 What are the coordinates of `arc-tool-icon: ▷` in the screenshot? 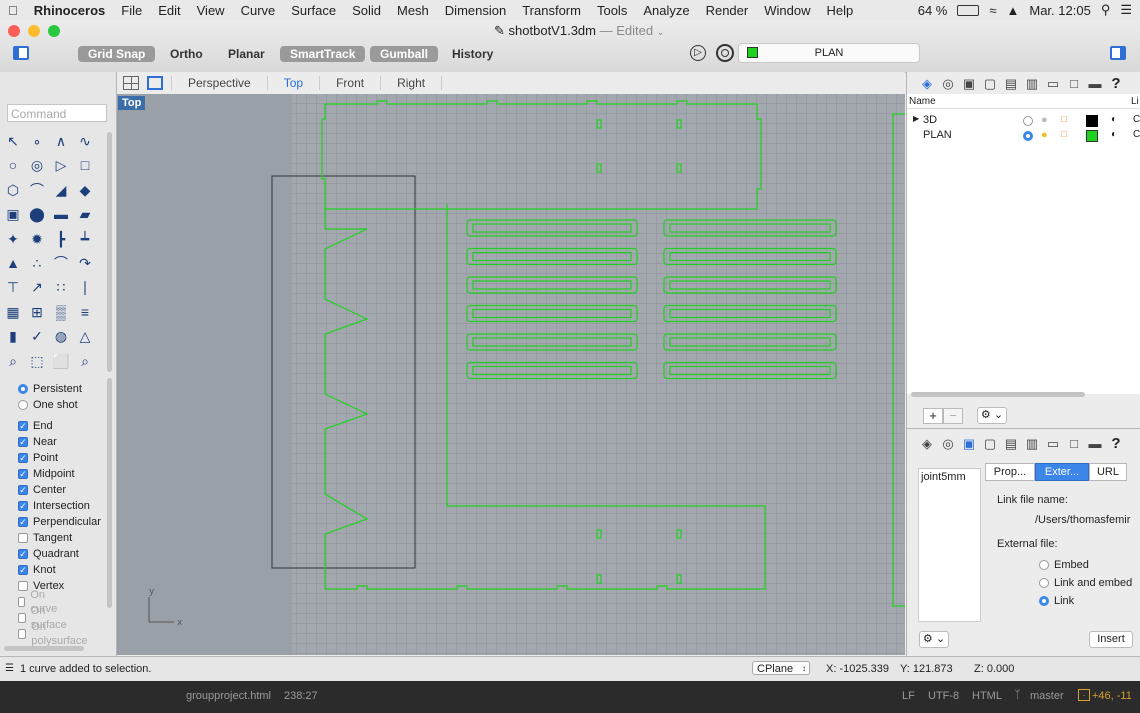 It's located at (61, 165).